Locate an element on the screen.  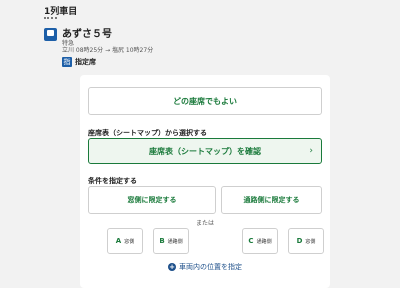
seat-b-button: B 通路側 is located at coordinates (171, 241).